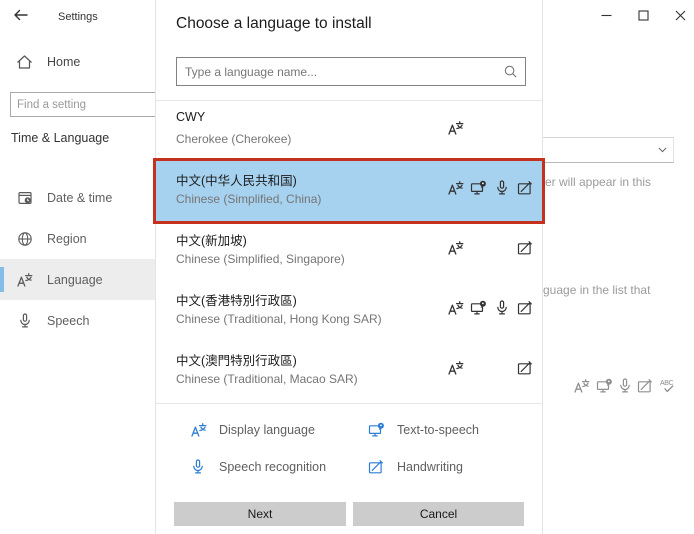 Image resolution: width=694 pixels, height=534 pixels. Describe the element at coordinates (606, 15) in the screenshot. I see `minimize-button` at that location.